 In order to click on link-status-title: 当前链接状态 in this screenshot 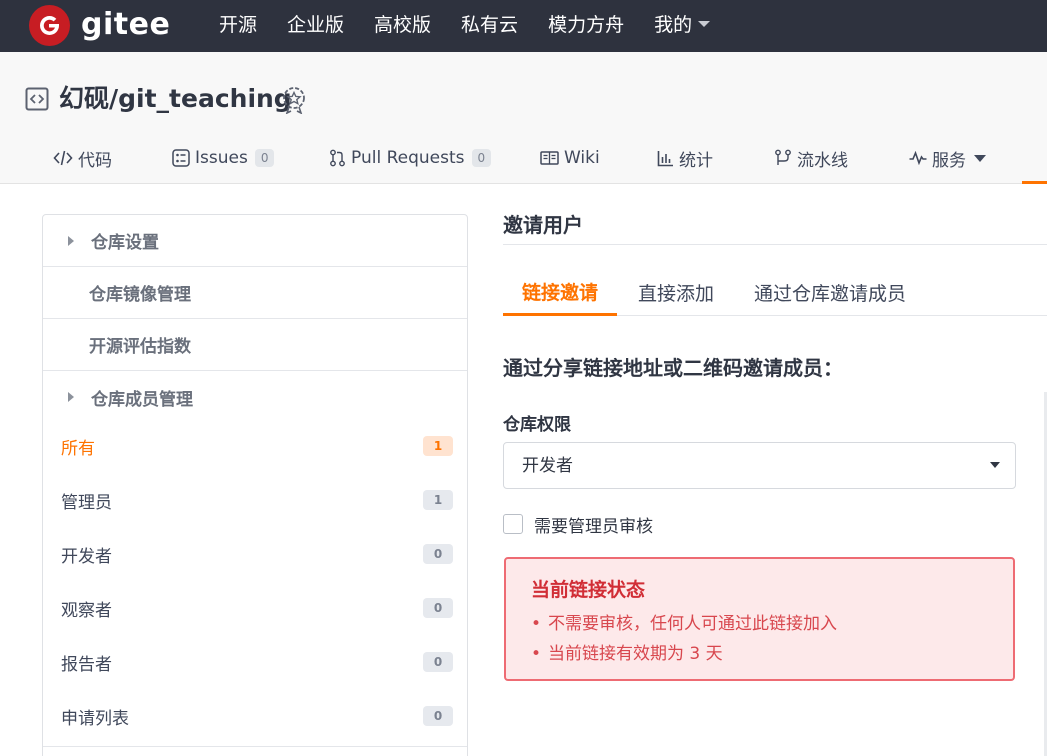, I will do `click(588, 590)`.